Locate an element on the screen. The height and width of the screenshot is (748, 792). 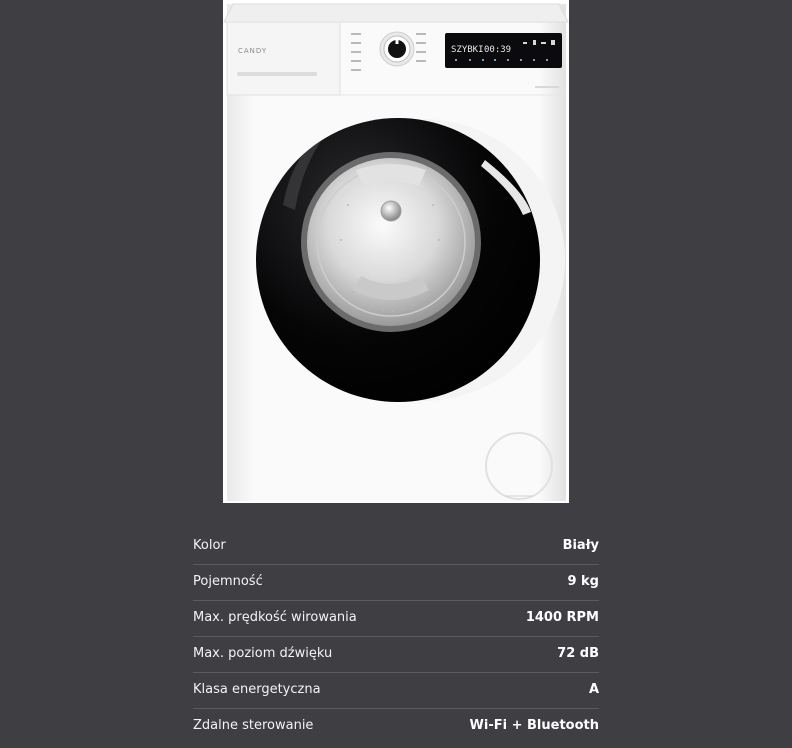
spec-value: A is located at coordinates (593, 689).